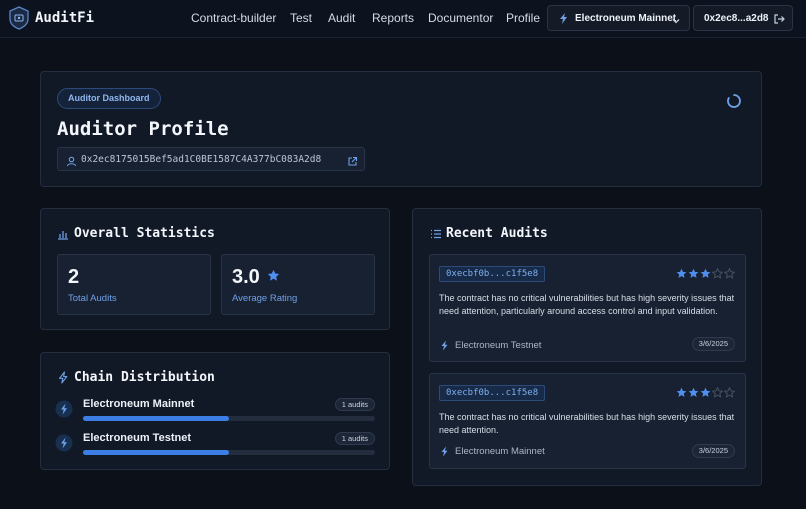  I want to click on nav-link-test: Test, so click(301, 18).